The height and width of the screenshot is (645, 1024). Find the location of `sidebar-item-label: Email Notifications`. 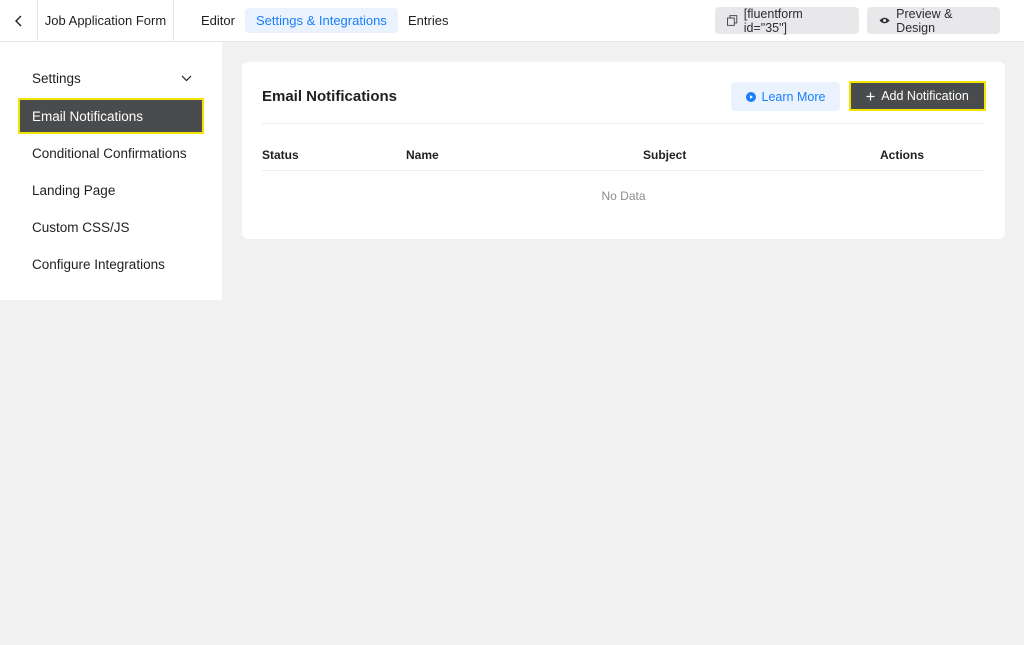

sidebar-item-label: Email Notifications is located at coordinates (88, 116).